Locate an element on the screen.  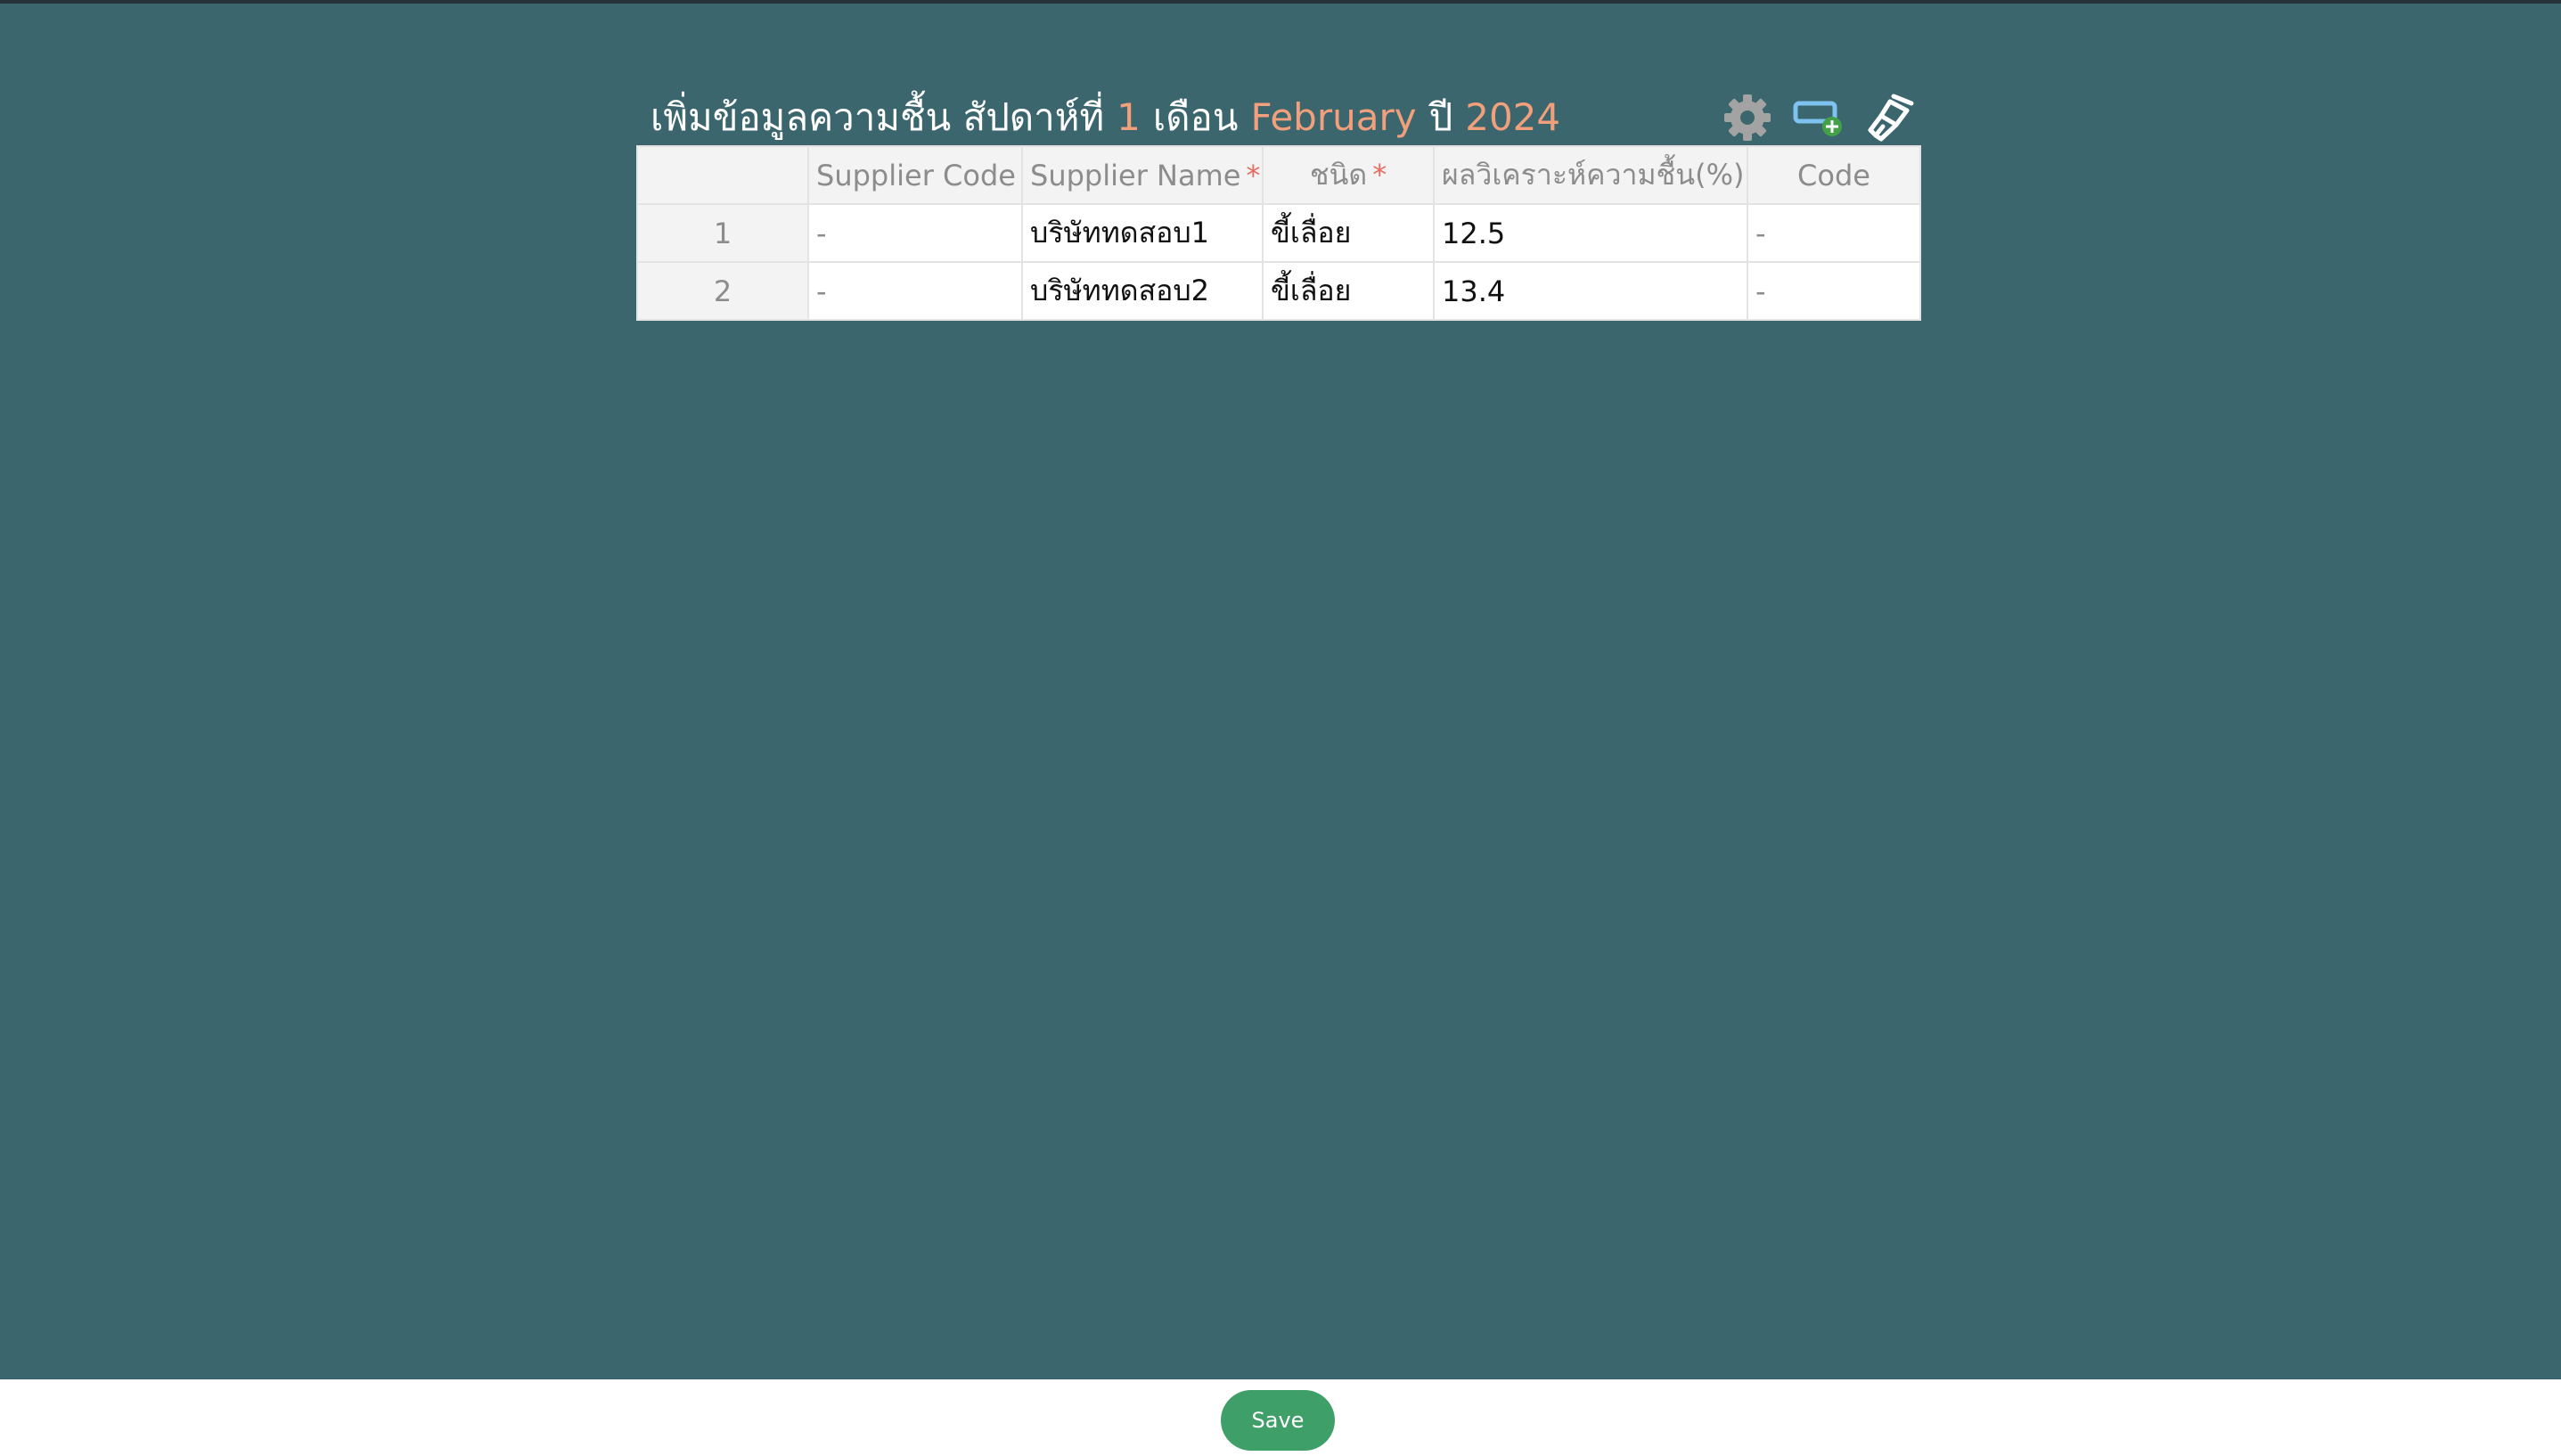
table-row: 1 - บริษัททดสอบ1 ขี้เลื่อย 12.5 - is located at coordinates (1278, 233).